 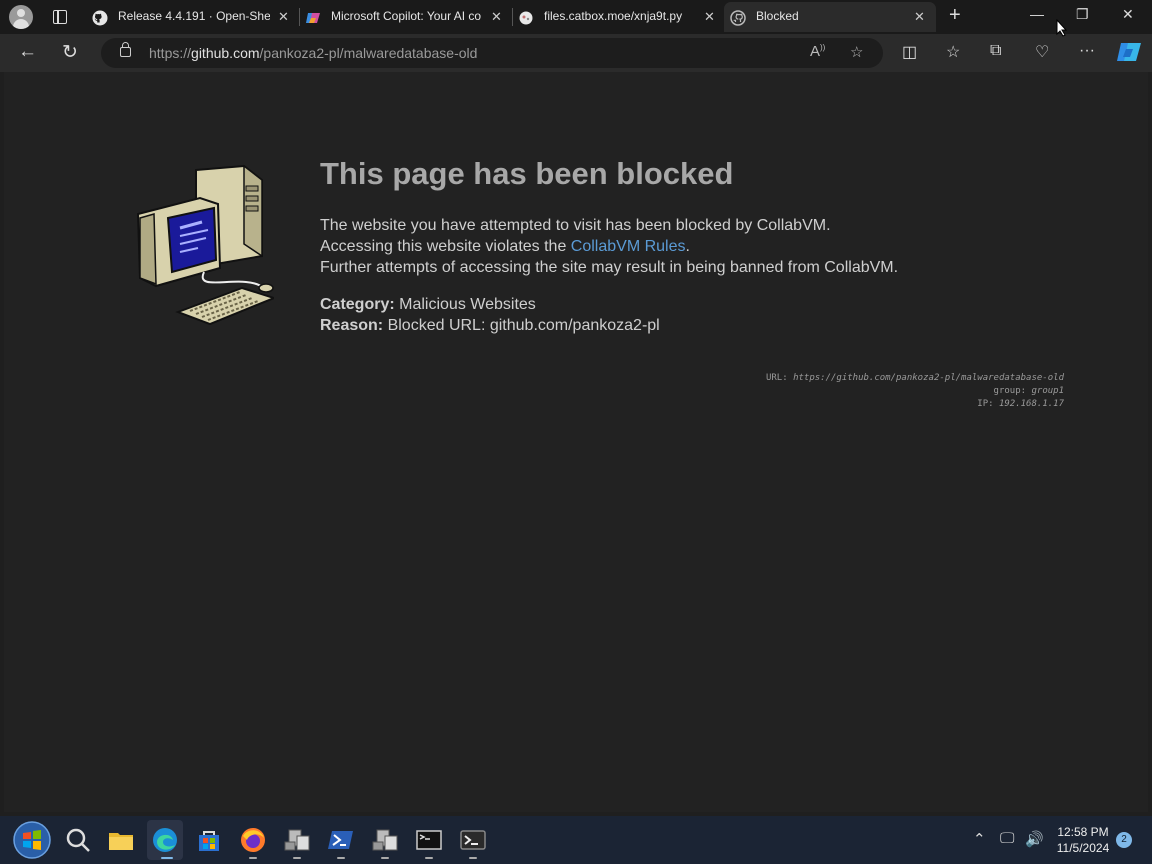 What do you see at coordinates (60, 17) in the screenshot?
I see `tab-actions-icon` at bounding box center [60, 17].